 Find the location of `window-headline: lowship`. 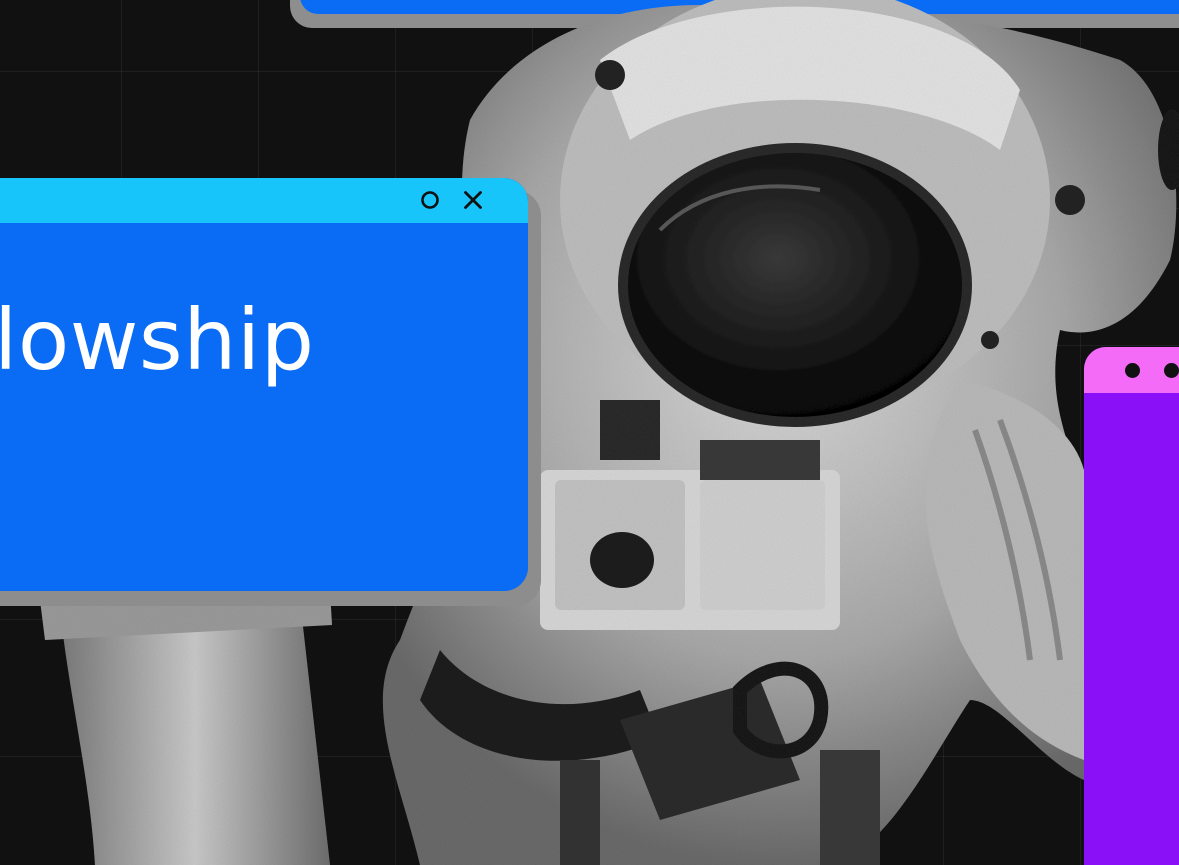

window-headline: lowship is located at coordinates (157, 340).